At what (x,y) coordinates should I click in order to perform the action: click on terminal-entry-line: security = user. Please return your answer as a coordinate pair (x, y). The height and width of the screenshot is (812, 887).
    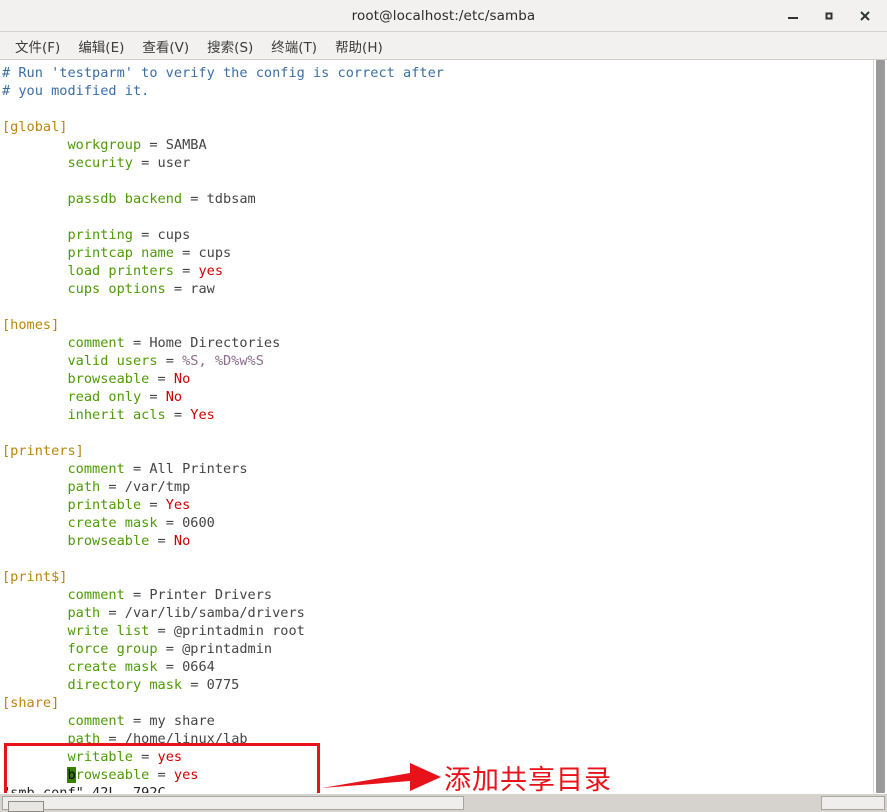
    Looking at the image, I should click on (129, 163).